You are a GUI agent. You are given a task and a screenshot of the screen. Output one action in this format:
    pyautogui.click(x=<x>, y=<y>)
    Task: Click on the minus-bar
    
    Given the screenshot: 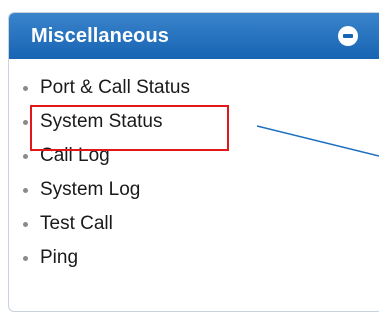 What is the action you would take?
    pyautogui.click(x=348, y=36)
    